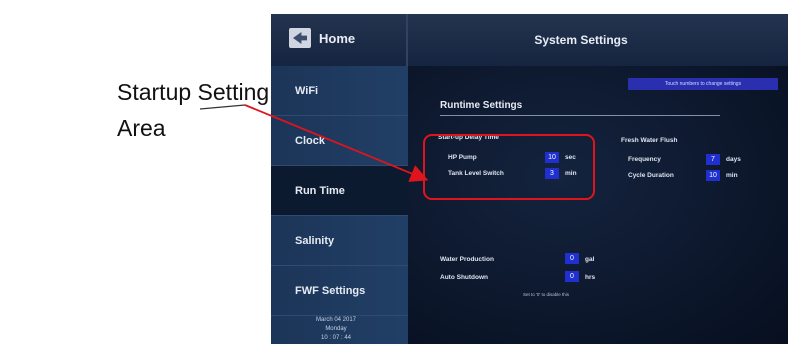 The height and width of the screenshot is (347, 788). What do you see at coordinates (193, 92) in the screenshot?
I see `callout-line-1: Startup Setting` at bounding box center [193, 92].